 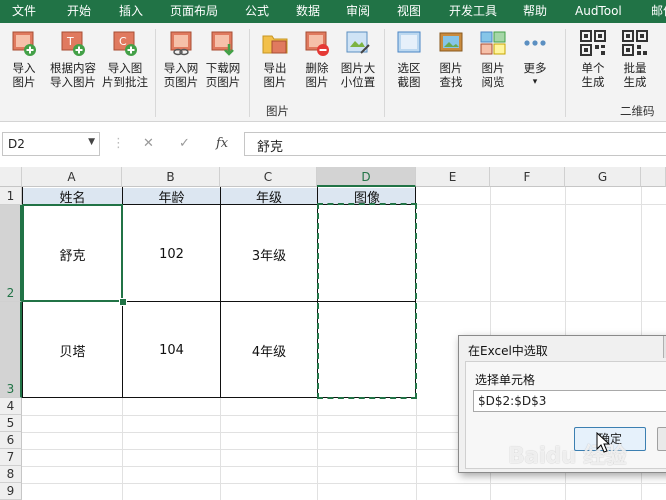 What do you see at coordinates (535, 68) in the screenshot?
I see `more-label: 更多` at bounding box center [535, 68].